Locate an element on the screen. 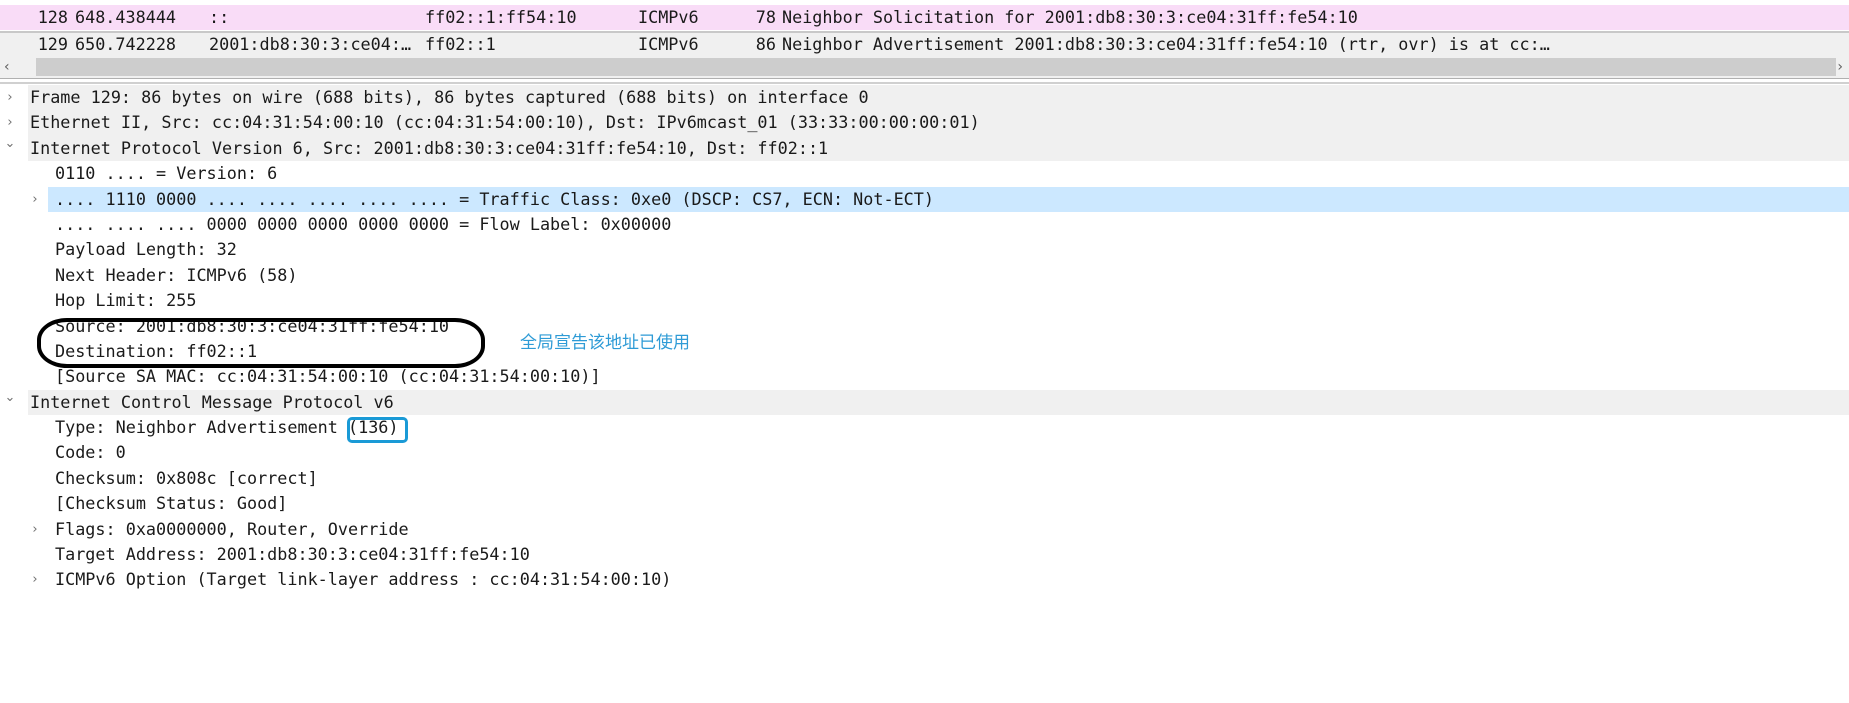 The height and width of the screenshot is (703, 1849). scroll-left-icon: ‹ is located at coordinates (7, 67).